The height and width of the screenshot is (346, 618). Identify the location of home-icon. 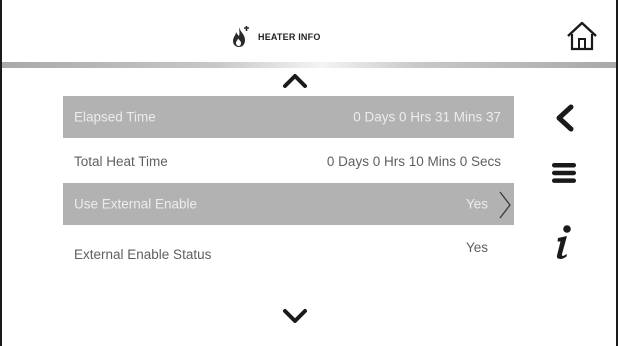
(582, 36).